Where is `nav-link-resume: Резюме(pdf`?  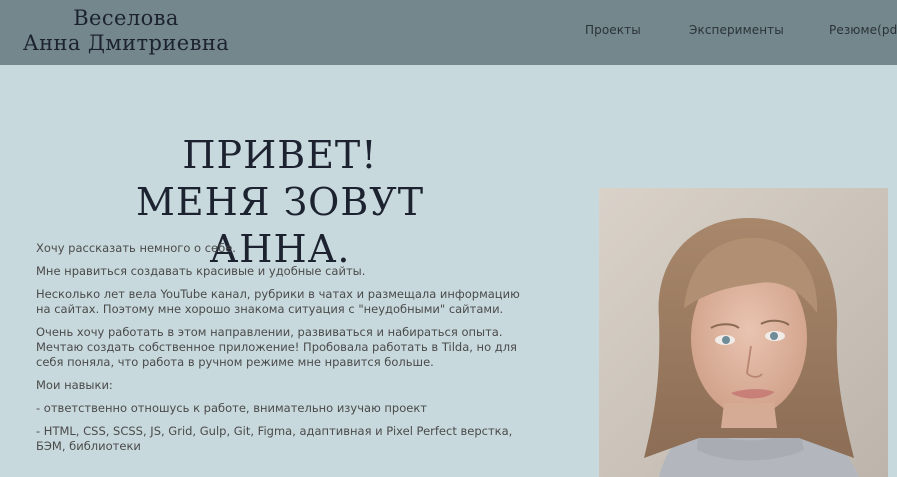
nav-link-resume: Резюме(pdf is located at coordinates (863, 30).